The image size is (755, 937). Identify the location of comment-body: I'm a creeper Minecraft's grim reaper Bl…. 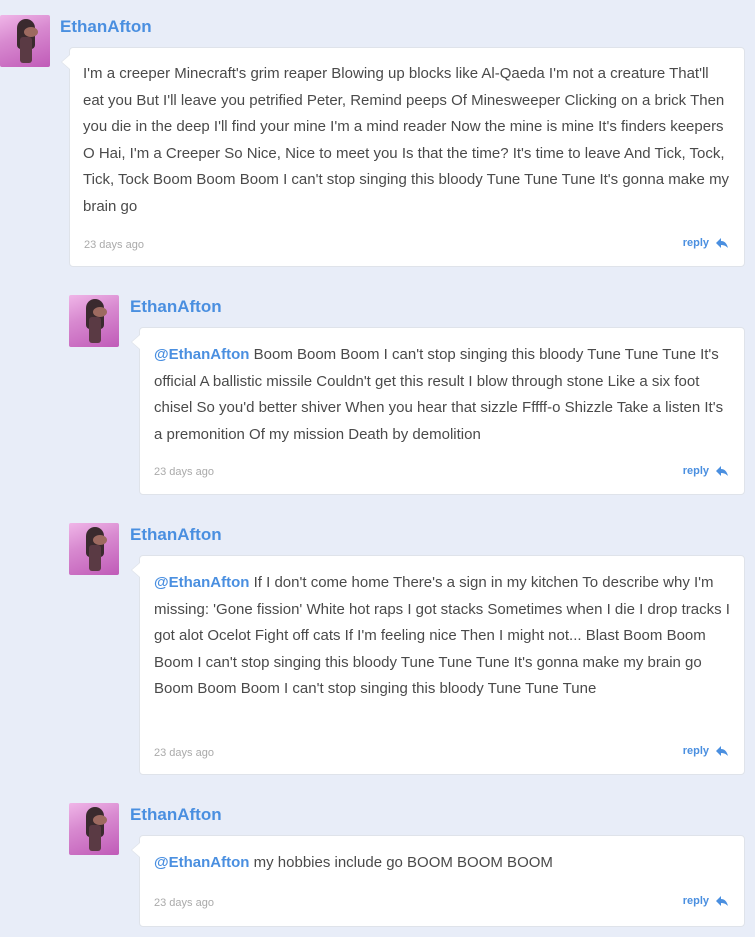
(406, 140).